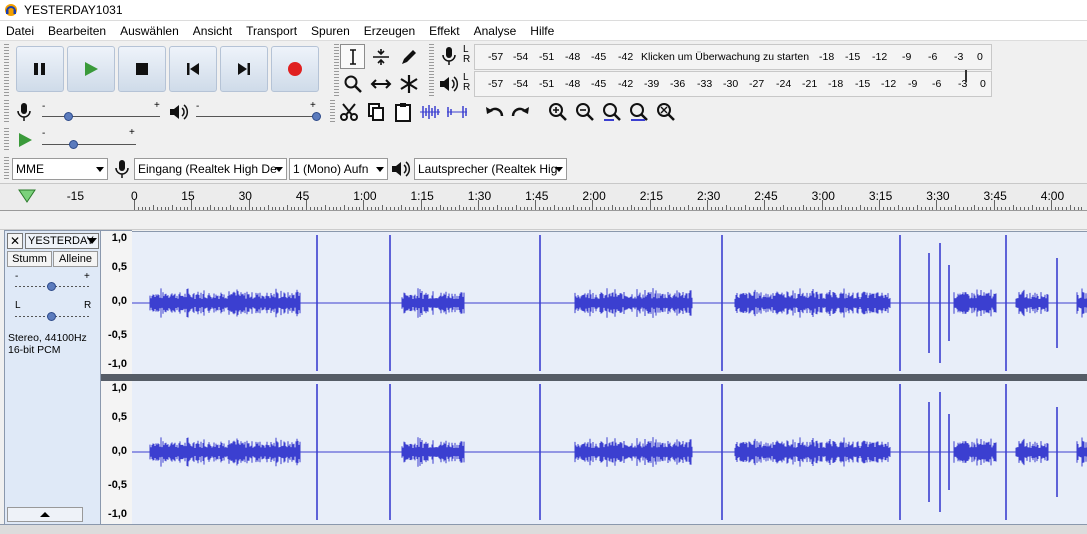 Image resolution: width=1087 pixels, height=534 pixels. Describe the element at coordinates (316, 116) in the screenshot. I see `playback-volume-thumb` at that location.